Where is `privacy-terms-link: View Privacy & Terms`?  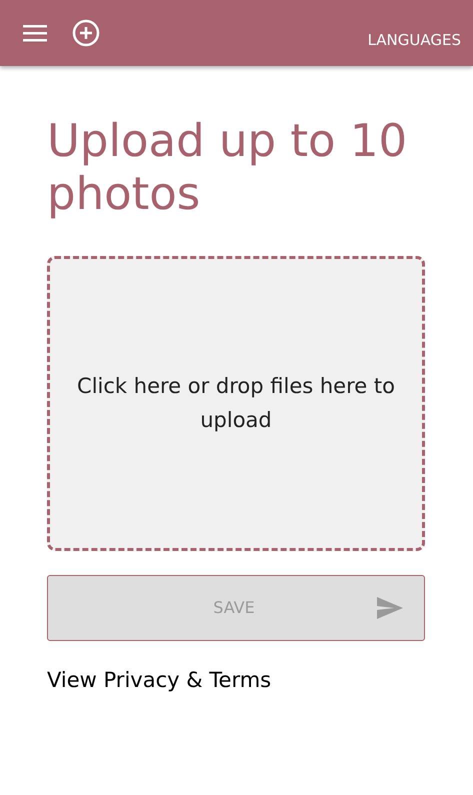 privacy-terms-link: View Privacy & Terms is located at coordinates (159, 680).